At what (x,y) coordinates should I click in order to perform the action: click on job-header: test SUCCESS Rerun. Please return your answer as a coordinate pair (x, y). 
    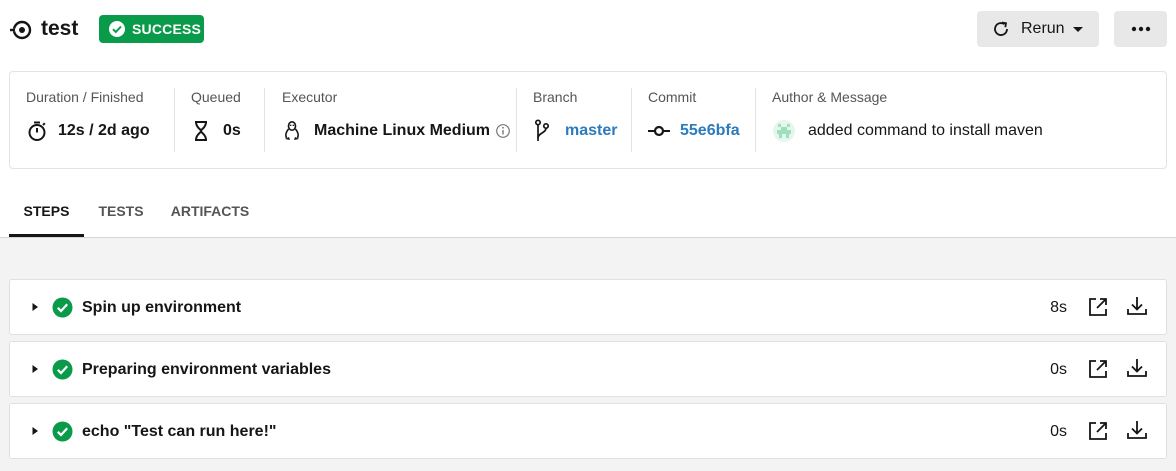
    Looking at the image, I should click on (588, 30).